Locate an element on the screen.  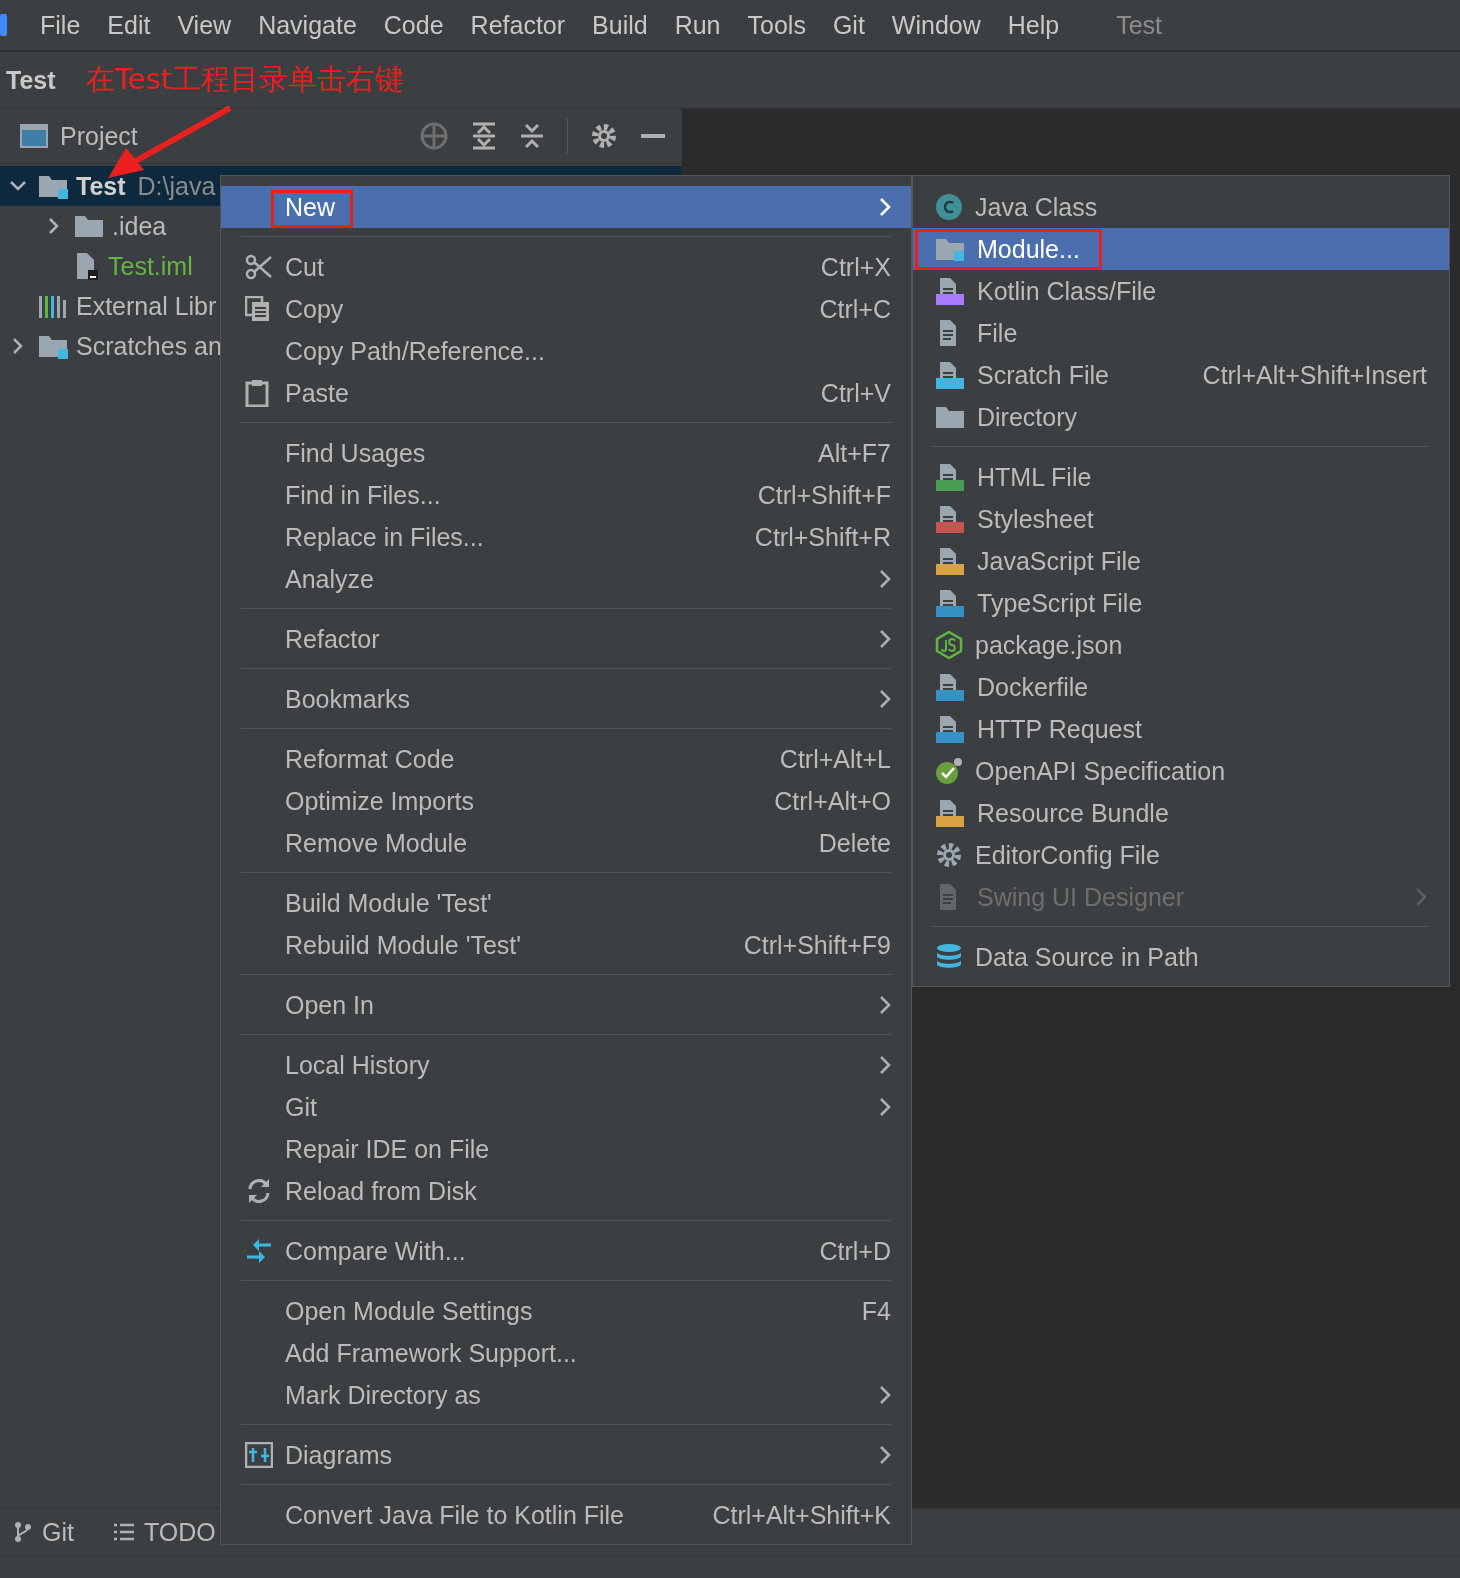
path-label: D:\java is located at coordinates (176, 186).